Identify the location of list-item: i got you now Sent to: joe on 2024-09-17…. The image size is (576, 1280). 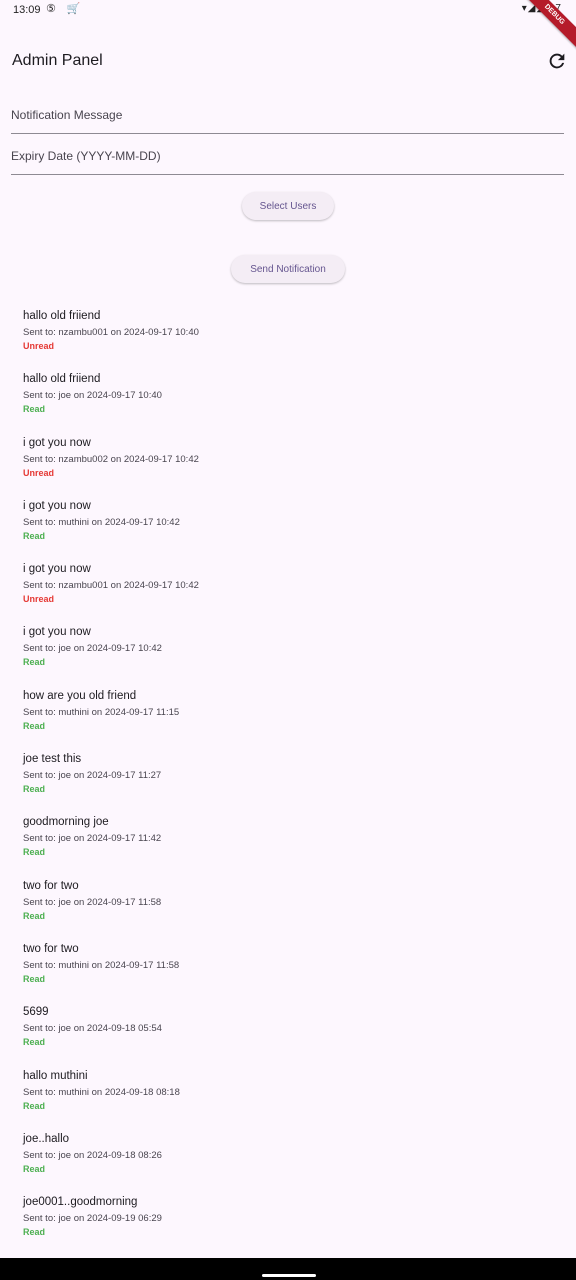
(293, 656).